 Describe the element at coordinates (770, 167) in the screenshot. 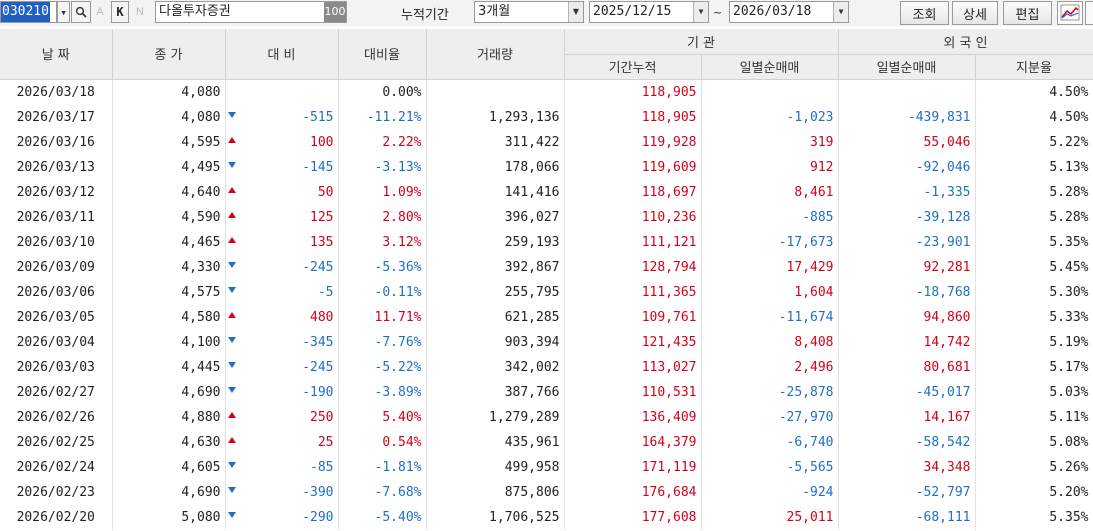

I see `cell-inst-daily: 912` at that location.